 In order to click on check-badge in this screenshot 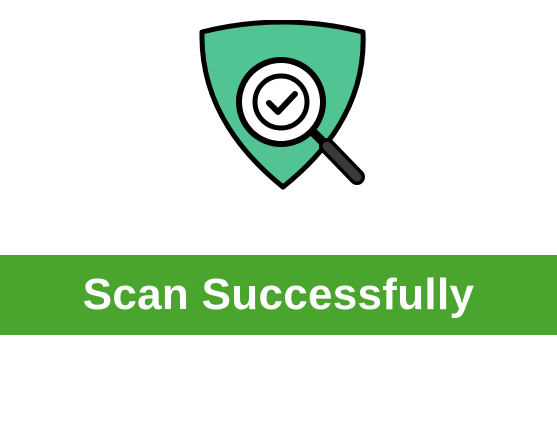, I will do `click(281, 102)`.